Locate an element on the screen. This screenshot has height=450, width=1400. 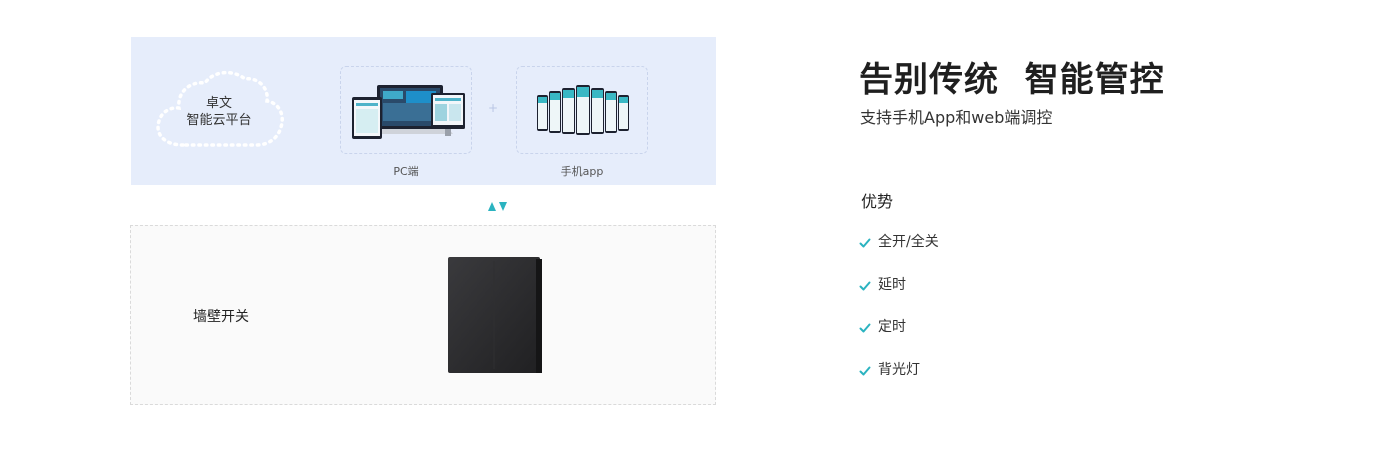
feature-label: 背光灯 is located at coordinates (899, 369).